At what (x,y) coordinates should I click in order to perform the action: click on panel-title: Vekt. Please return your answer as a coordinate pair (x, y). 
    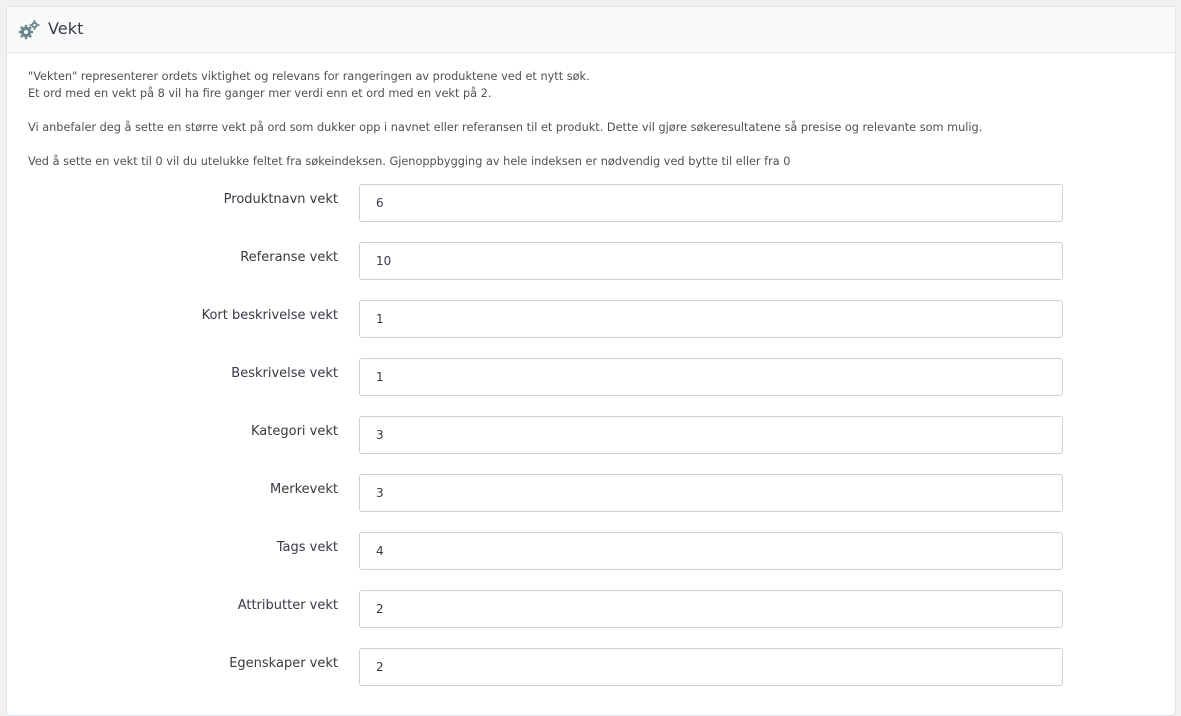
    Looking at the image, I should click on (66, 28).